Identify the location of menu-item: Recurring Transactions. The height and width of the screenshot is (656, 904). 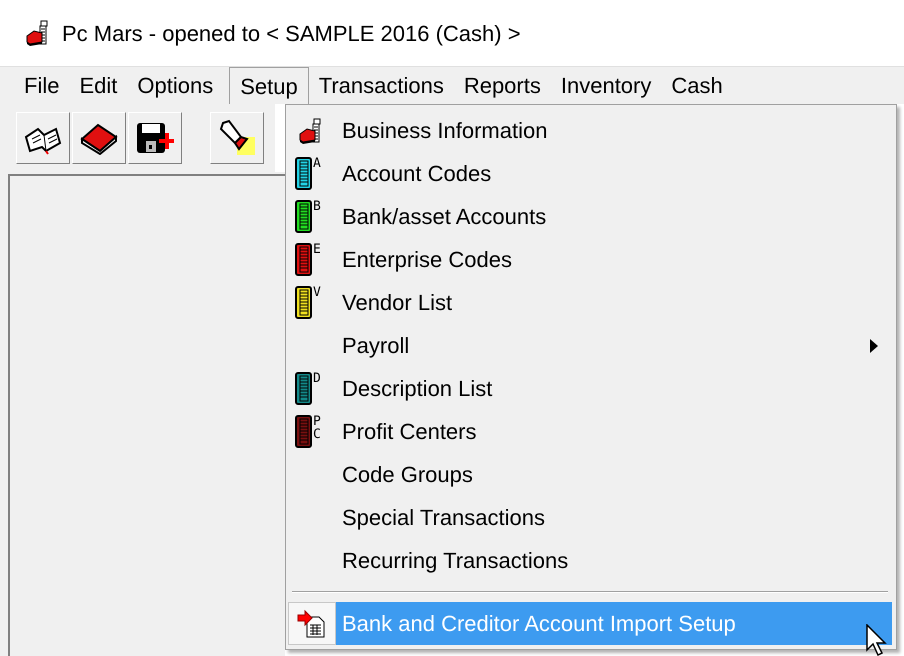
(614, 560).